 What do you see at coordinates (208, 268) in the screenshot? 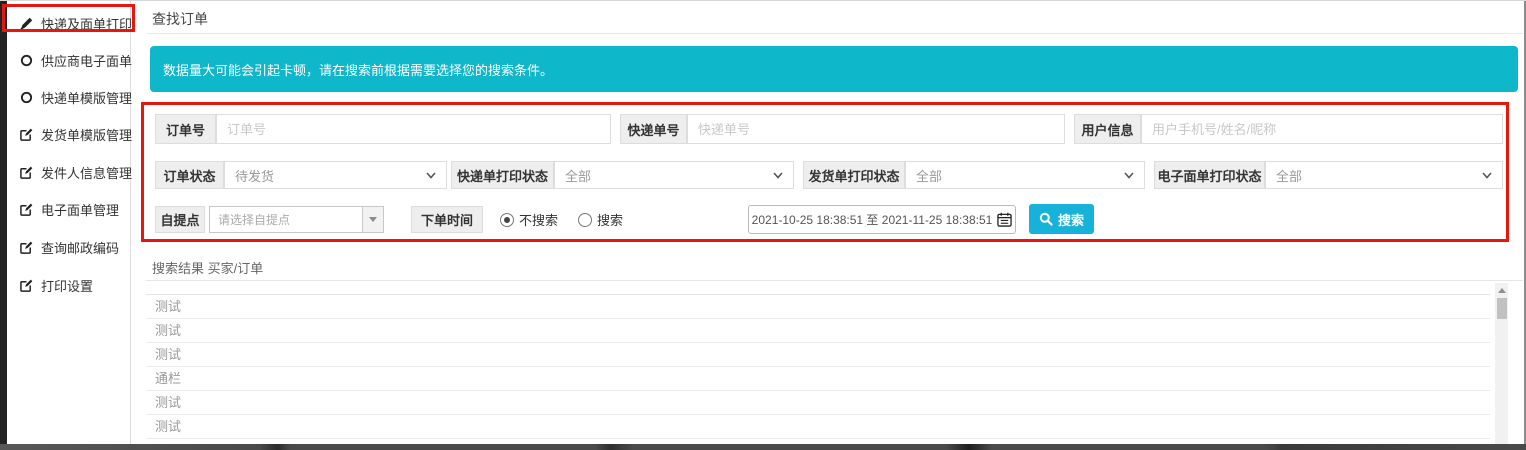
I see `results-title: 搜索结果 买家/订单` at bounding box center [208, 268].